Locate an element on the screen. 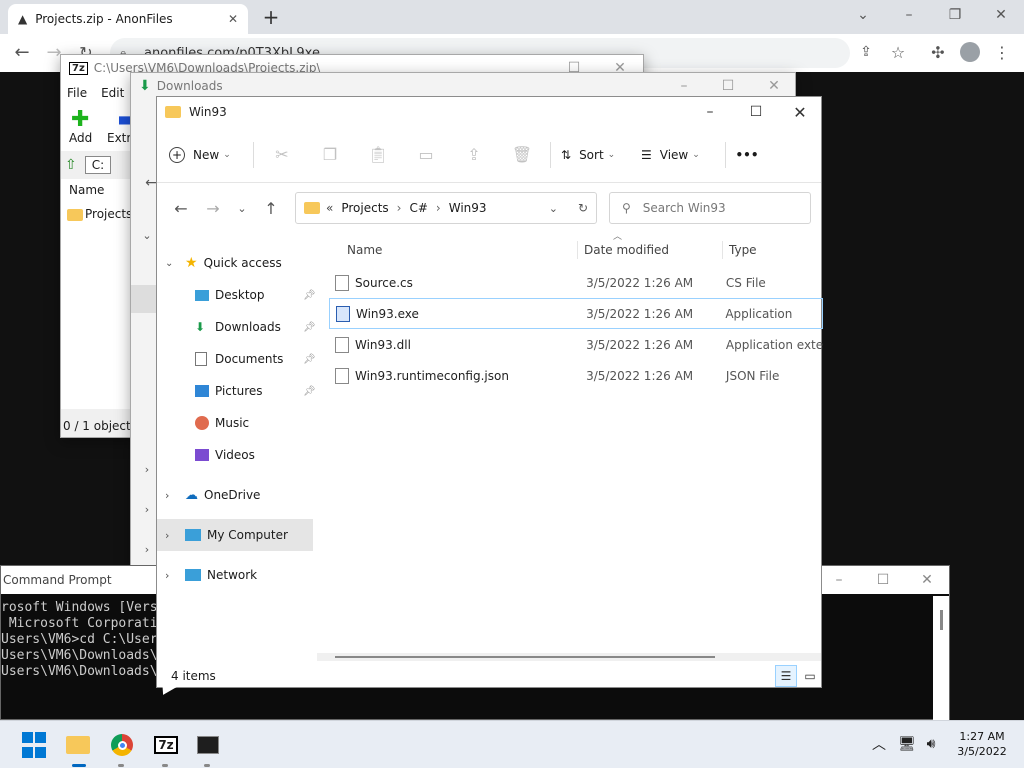  new-button: + New ⌄ is located at coordinates (209, 155).